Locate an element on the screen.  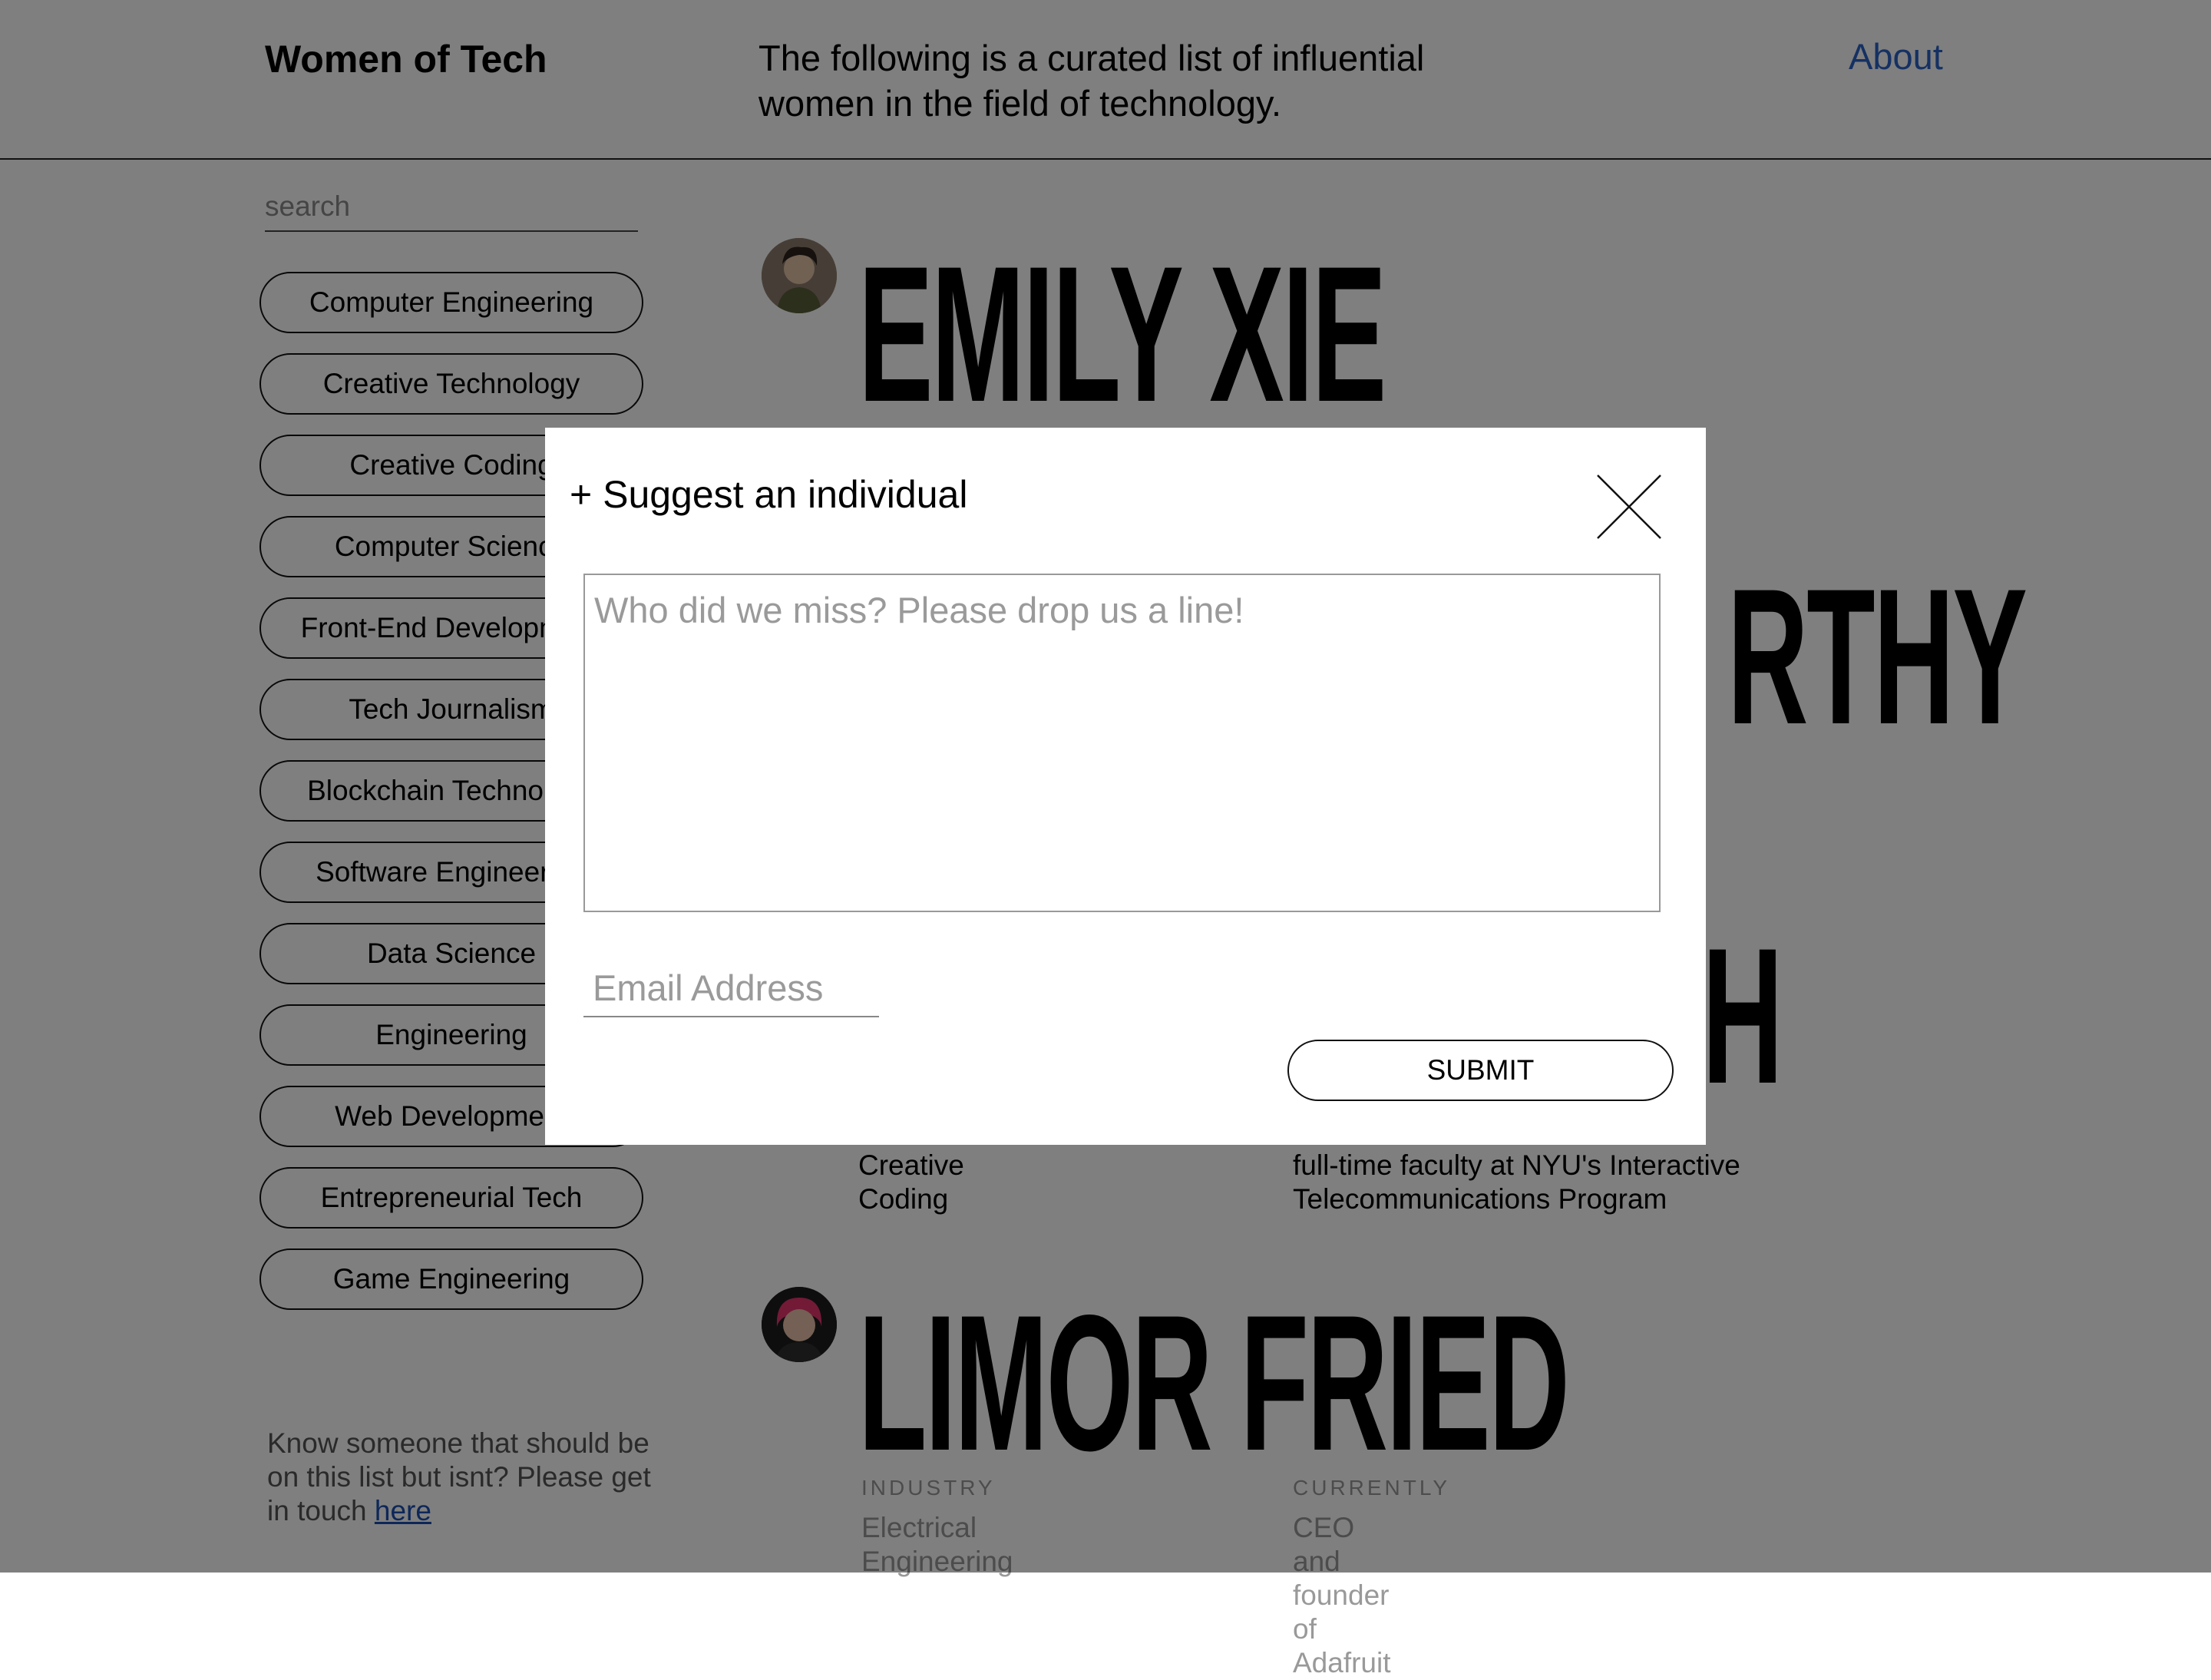
close-icon is located at coordinates (1629, 507).